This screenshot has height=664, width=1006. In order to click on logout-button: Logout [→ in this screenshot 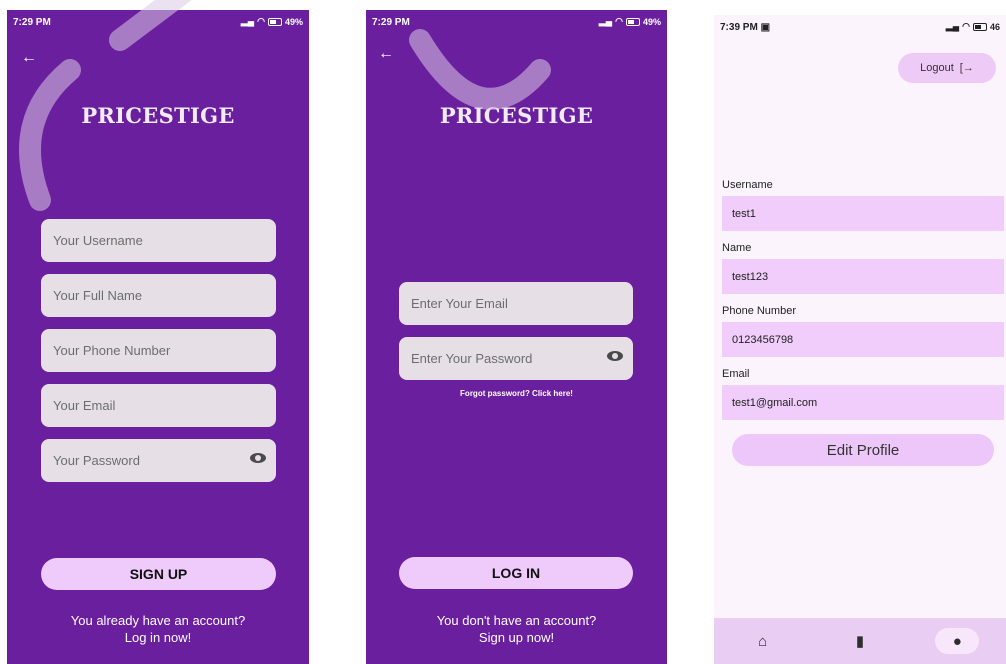, I will do `click(947, 68)`.